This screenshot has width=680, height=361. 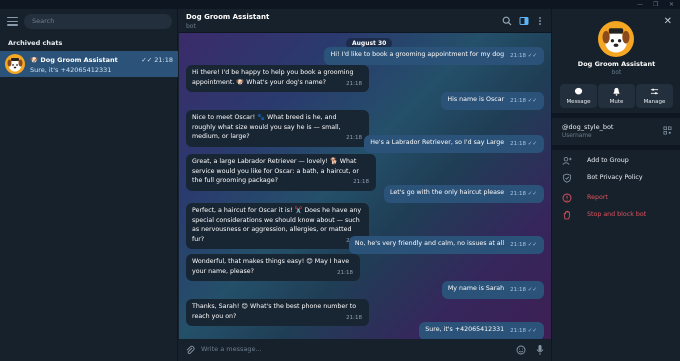 I want to click on chat-name-text: Dog Groom Assistant, so click(x=79, y=60).